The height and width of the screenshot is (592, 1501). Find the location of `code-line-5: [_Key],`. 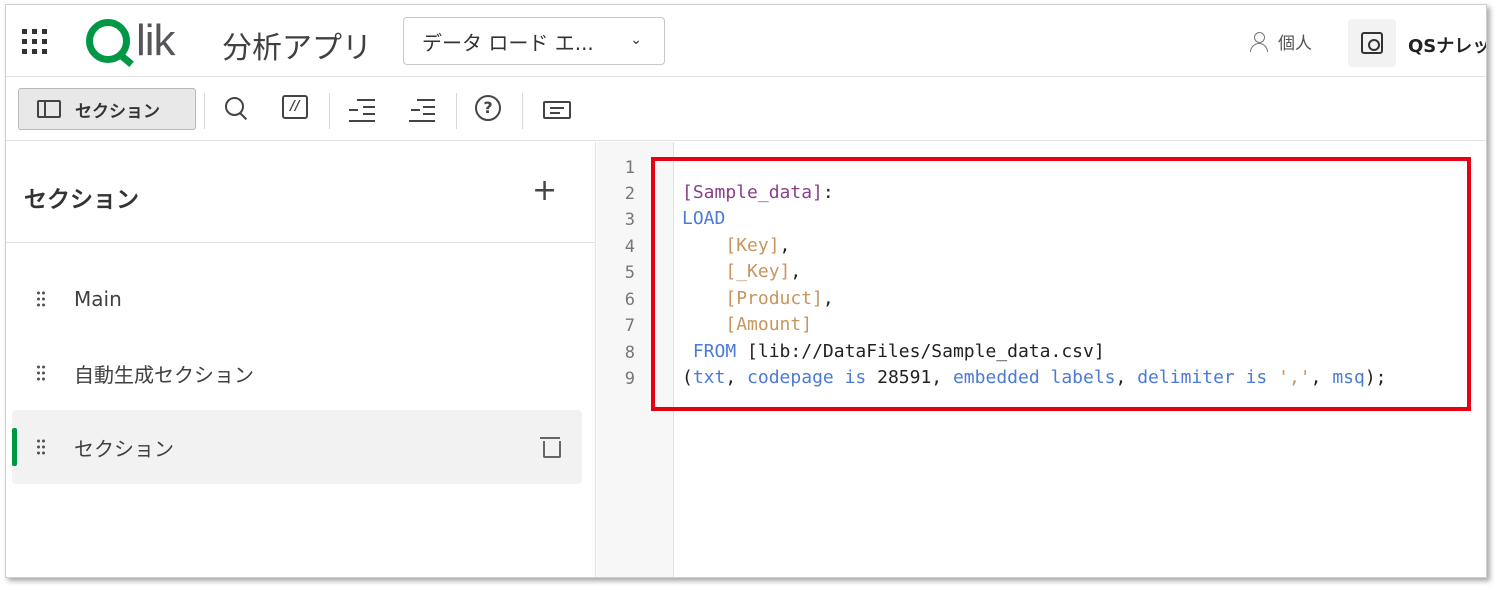

code-line-5: [_Key], is located at coordinates (741, 271).